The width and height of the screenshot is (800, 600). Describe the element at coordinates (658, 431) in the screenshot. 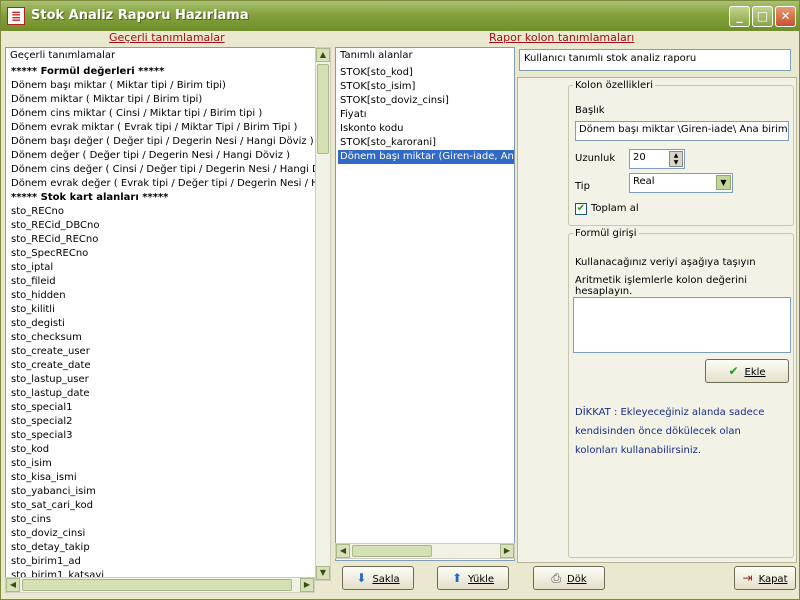

I see `warning-line-2: kendisinden önce dökülecek olan` at that location.